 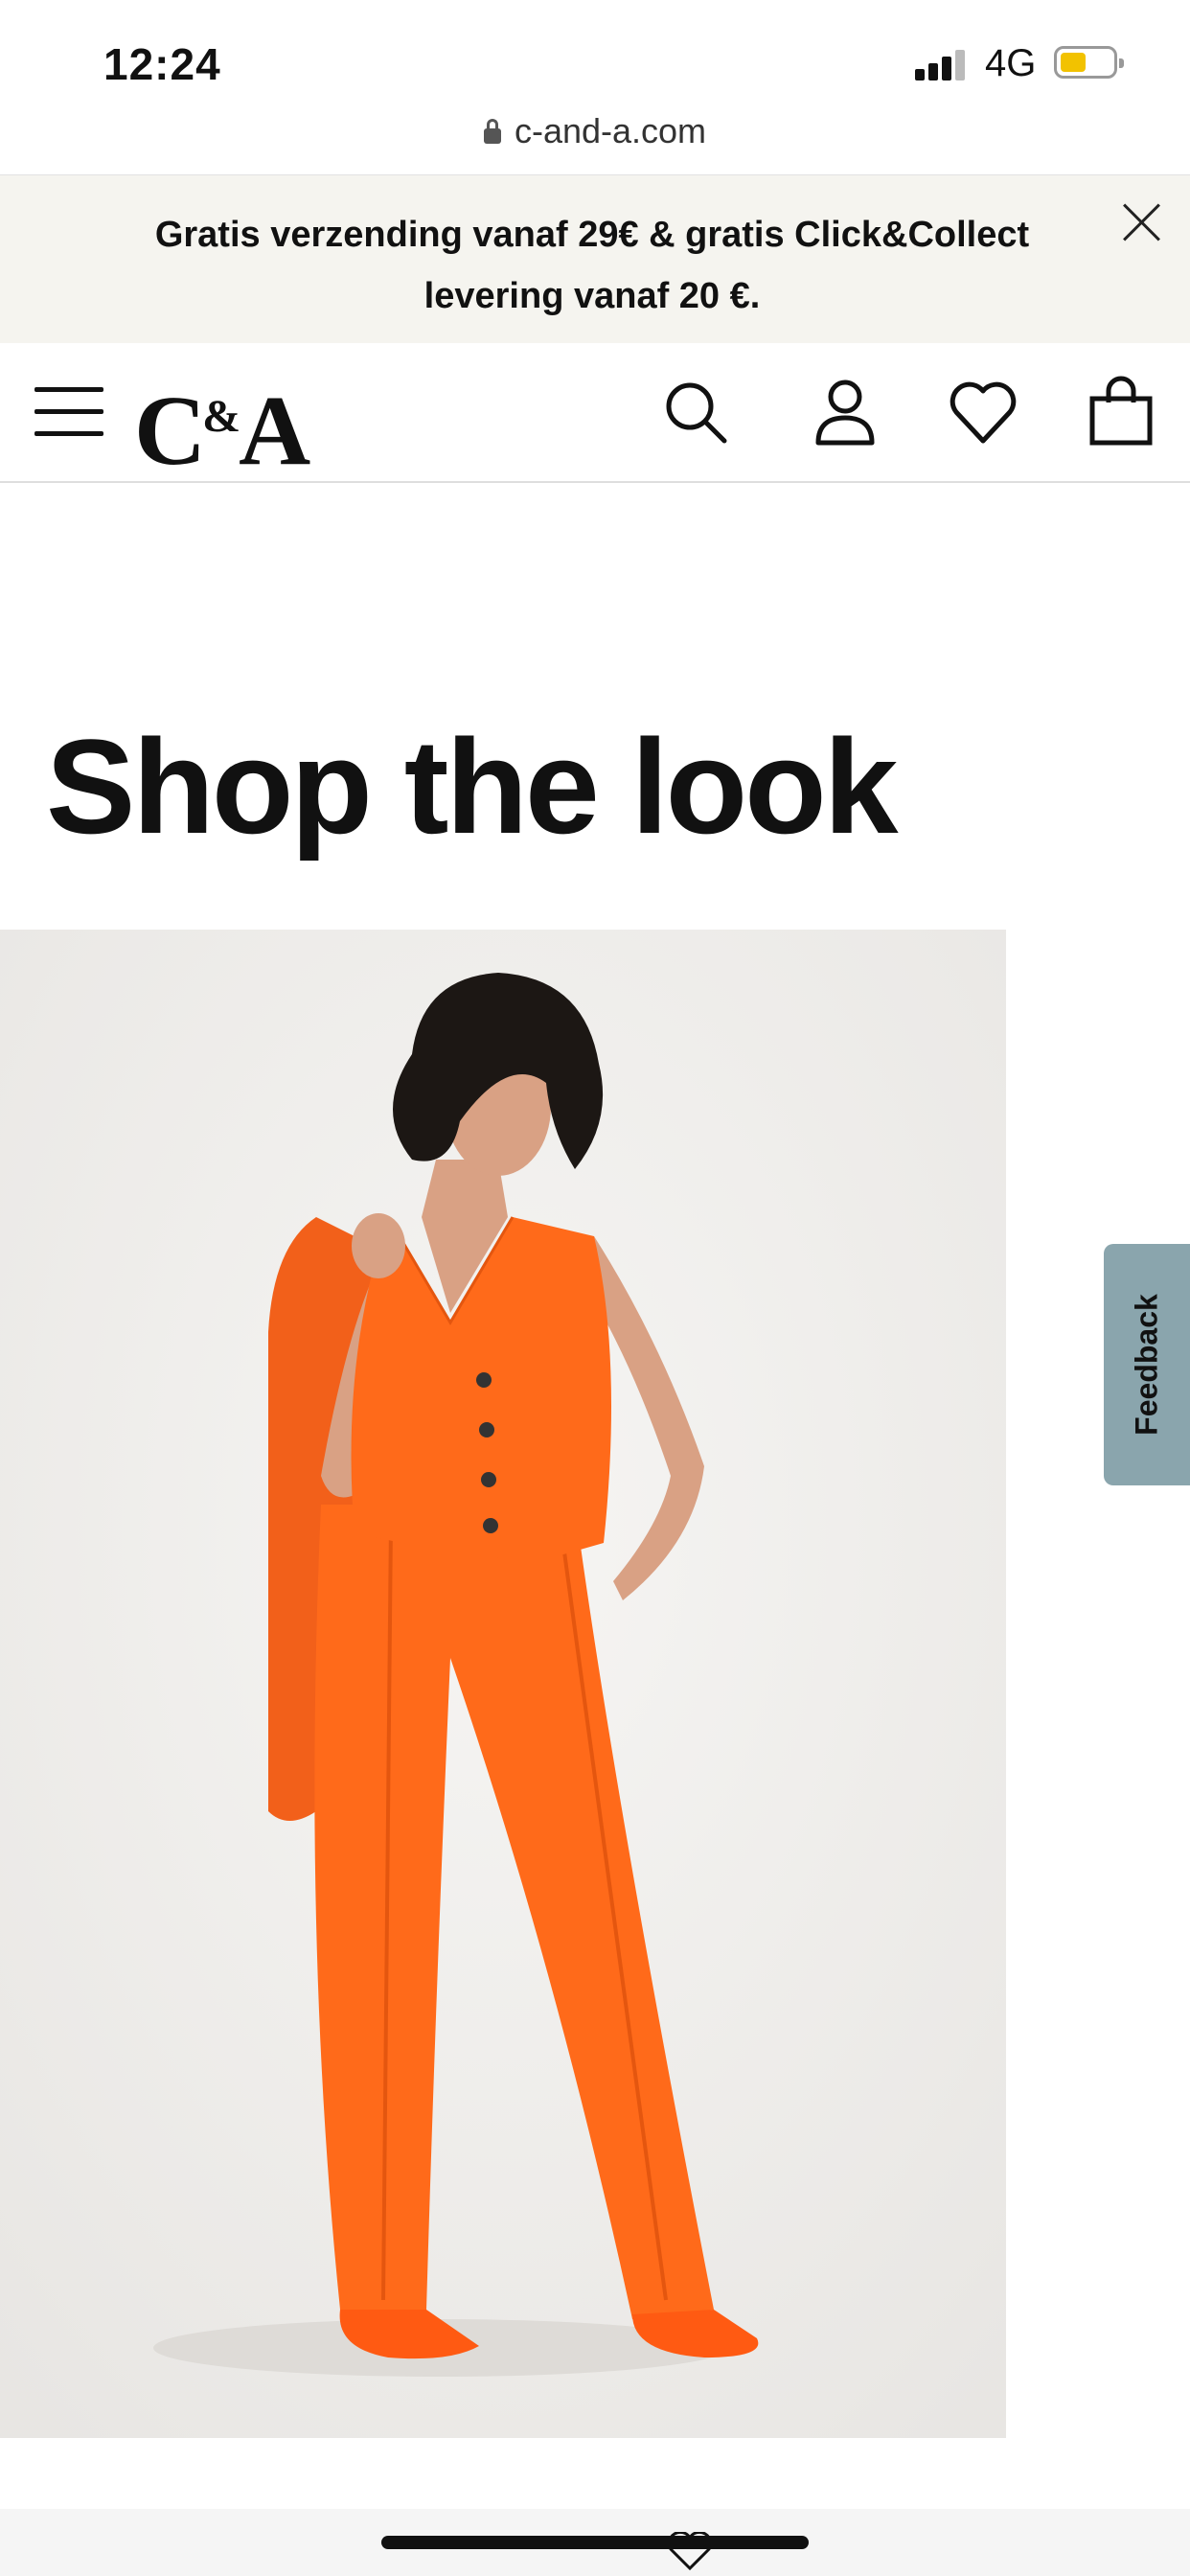 I want to click on promo-line-2: levering vanaf 20 €., so click(x=592, y=296).